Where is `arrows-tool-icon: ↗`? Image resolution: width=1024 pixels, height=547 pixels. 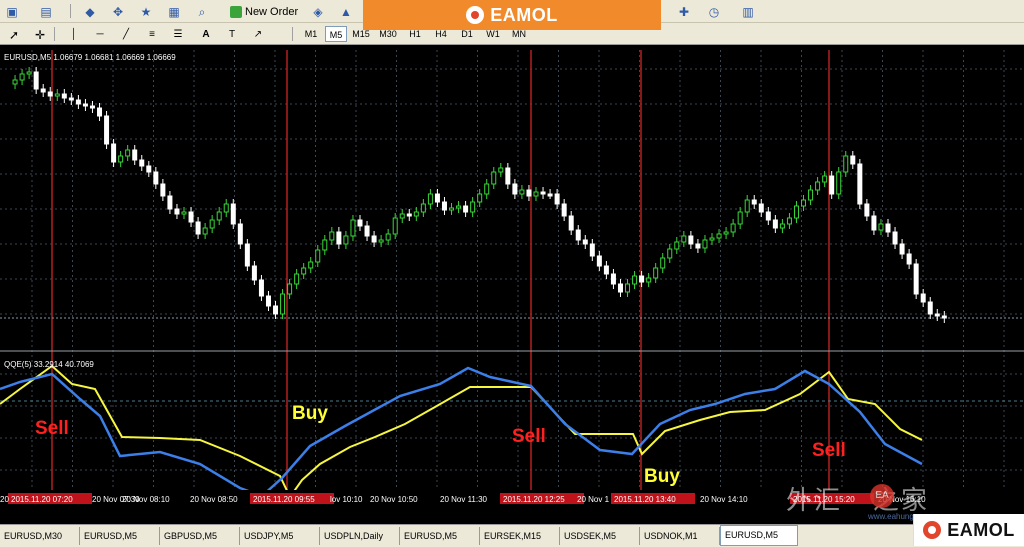 arrows-tool-icon: ↗ is located at coordinates (258, 35).